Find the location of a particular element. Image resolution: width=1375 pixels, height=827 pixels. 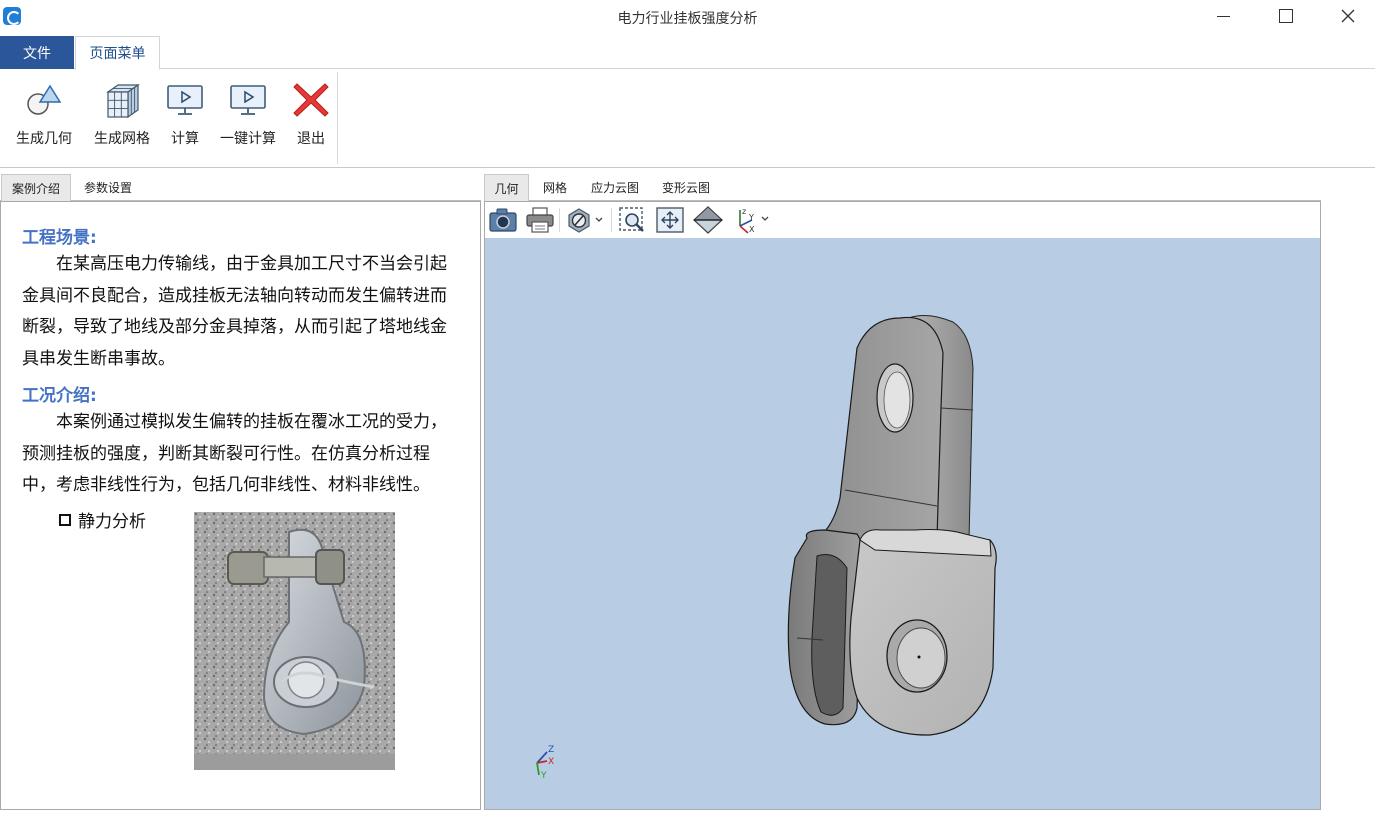

tab-stress-contour: 应力云图 is located at coordinates (615, 187).